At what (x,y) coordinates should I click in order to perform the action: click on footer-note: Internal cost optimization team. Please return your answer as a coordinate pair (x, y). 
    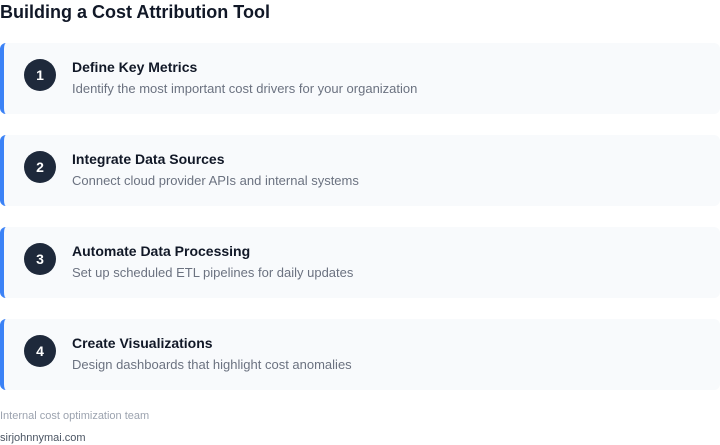
    Looking at the image, I should click on (75, 416).